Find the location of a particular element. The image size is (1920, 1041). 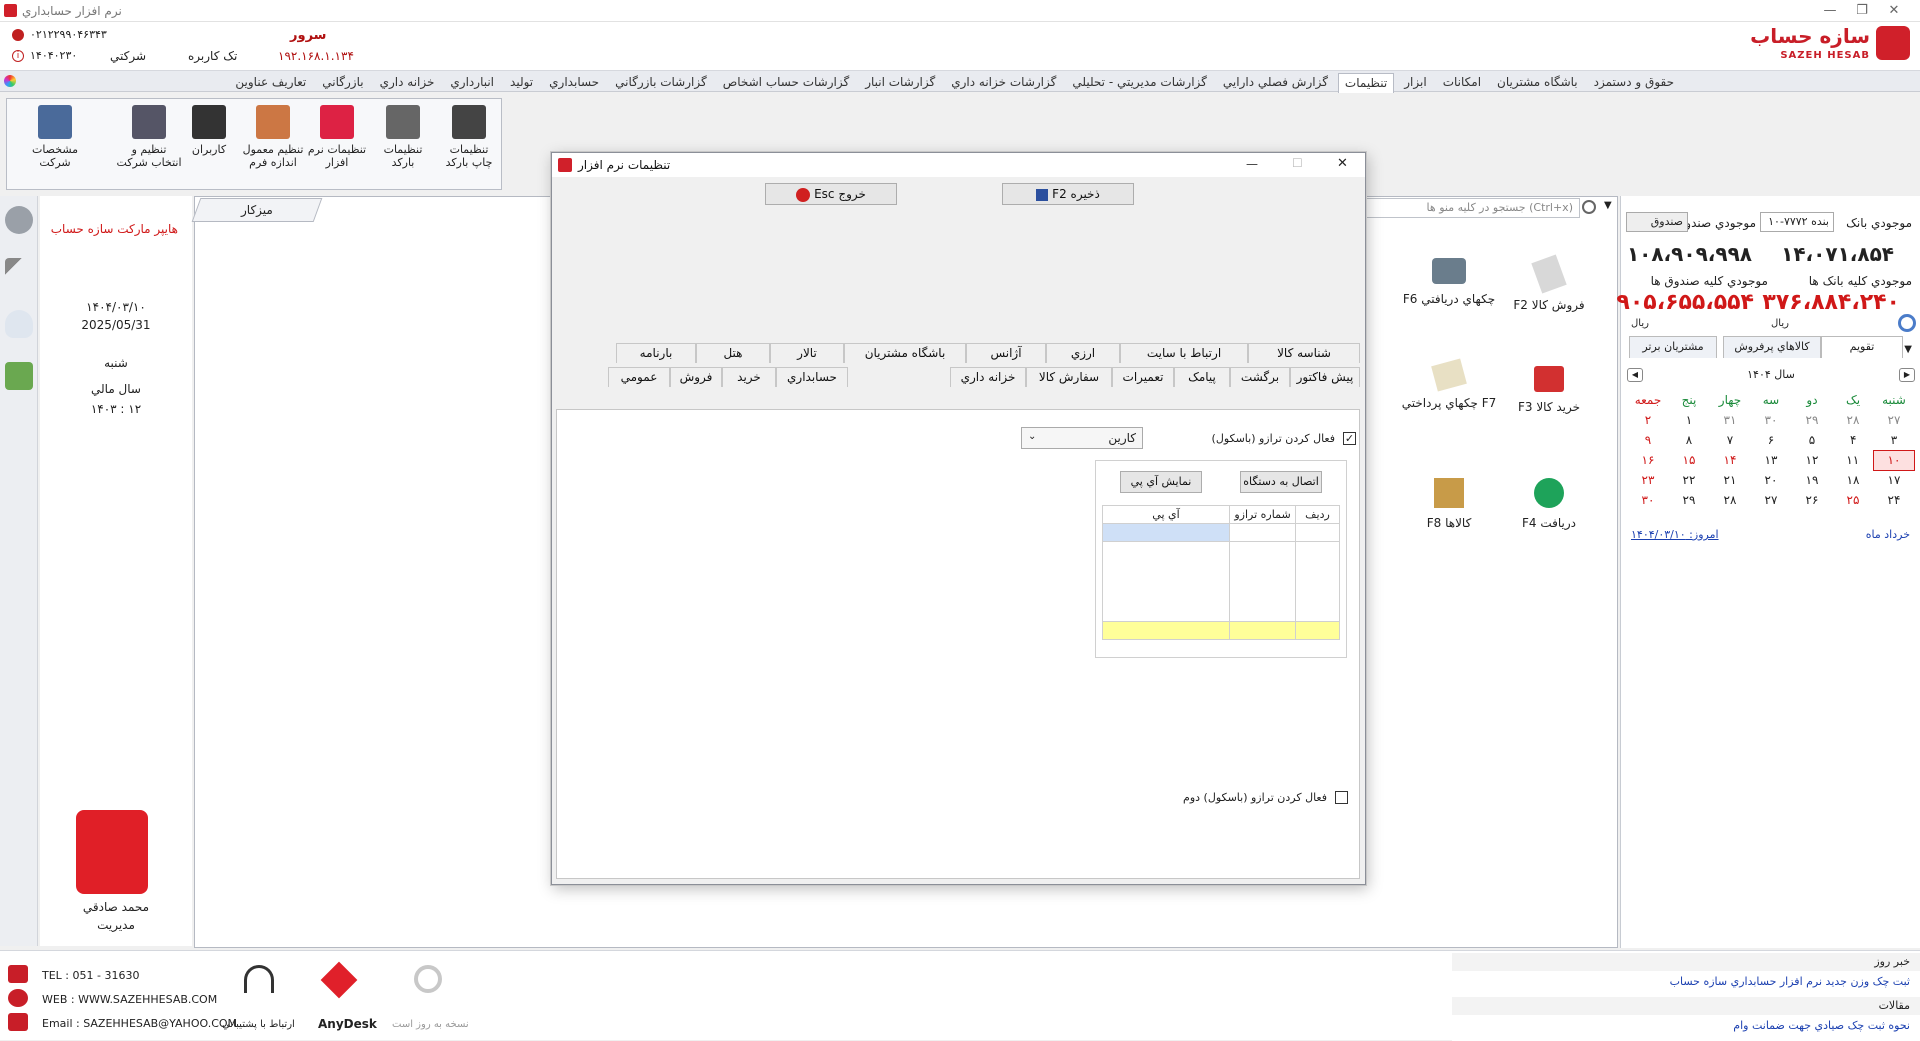

anydesk-icon is located at coordinates (339, 980).